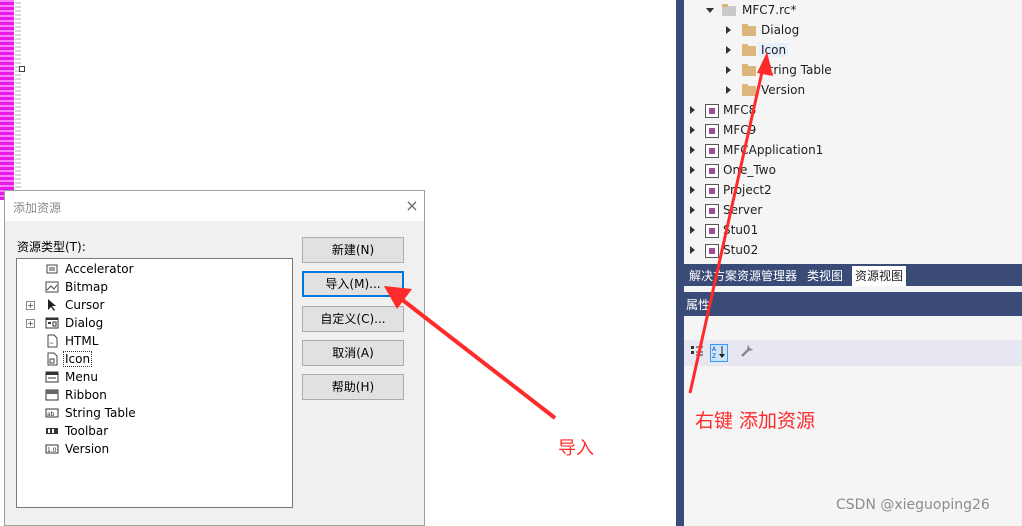 The height and width of the screenshot is (526, 1022). What do you see at coordinates (87, 431) in the screenshot?
I see `tree-item-label: Toolbar` at bounding box center [87, 431].